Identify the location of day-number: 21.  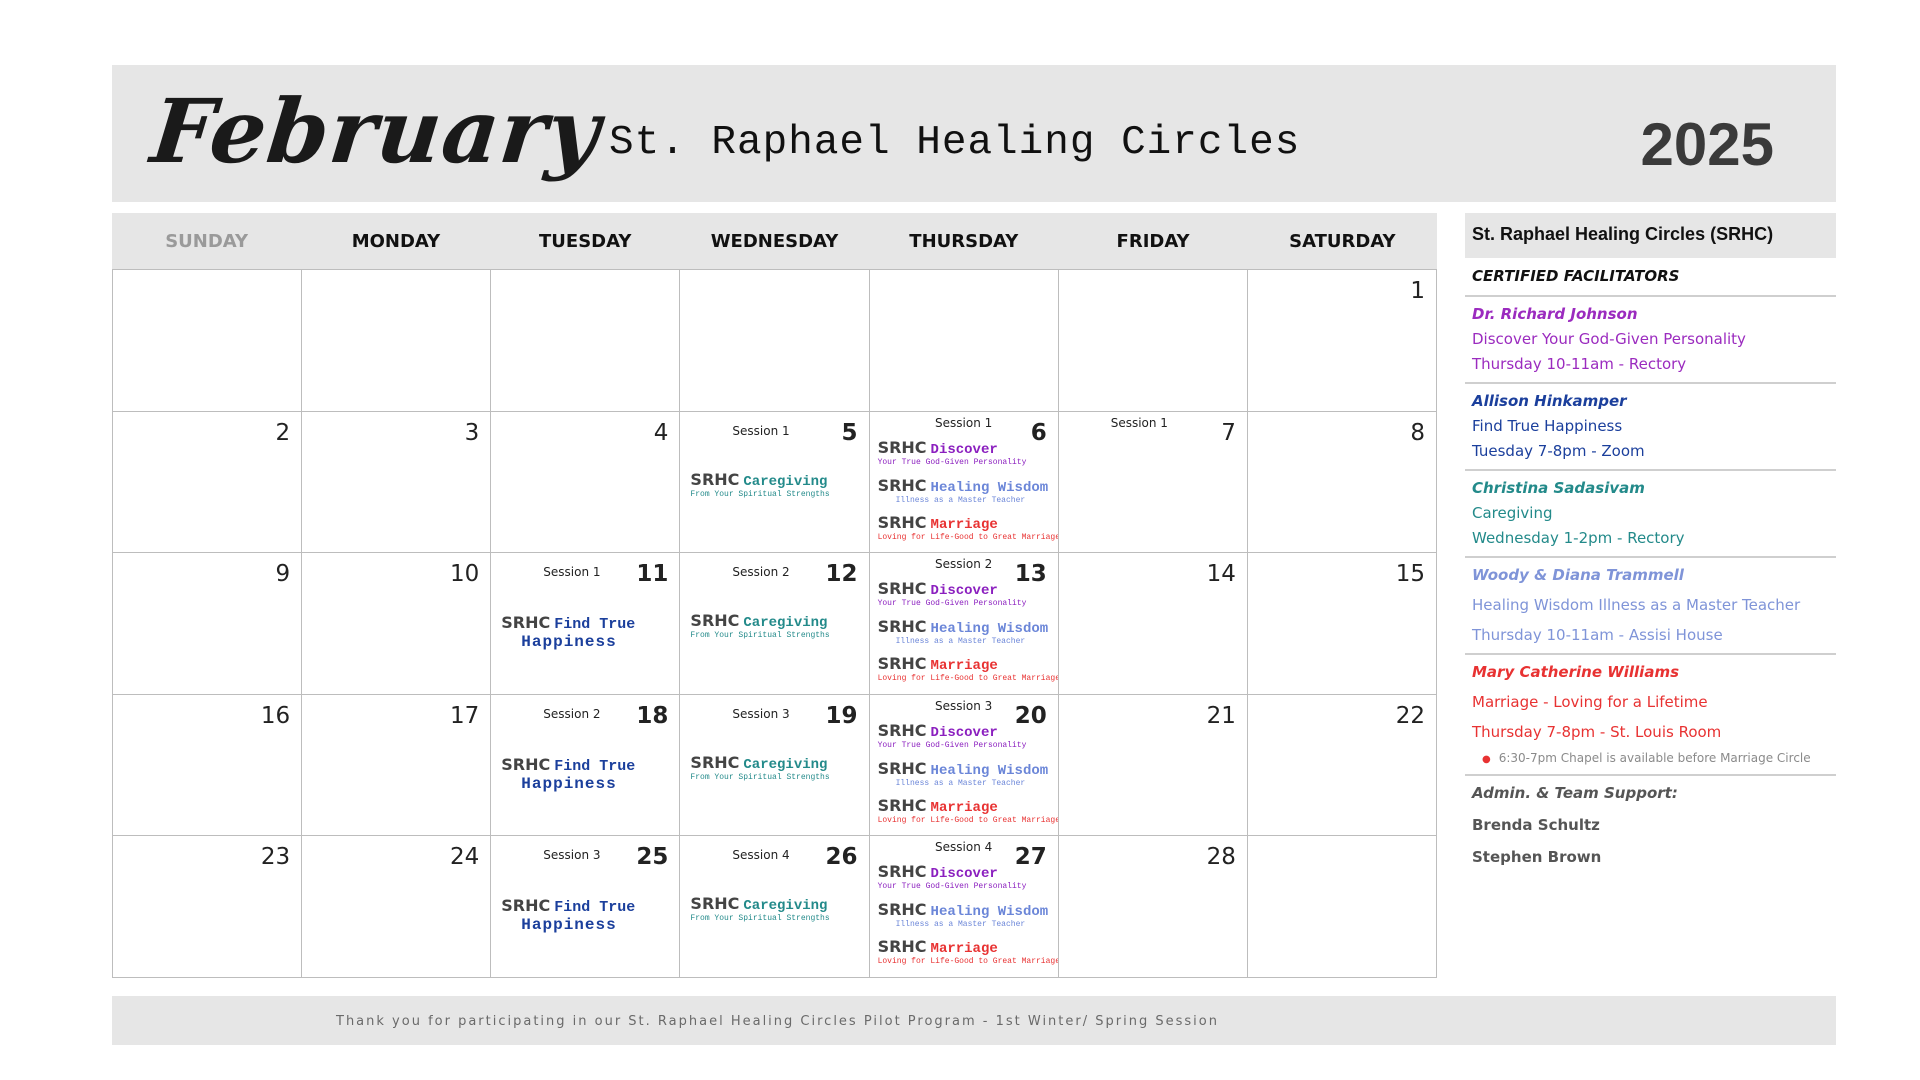
(1221, 715).